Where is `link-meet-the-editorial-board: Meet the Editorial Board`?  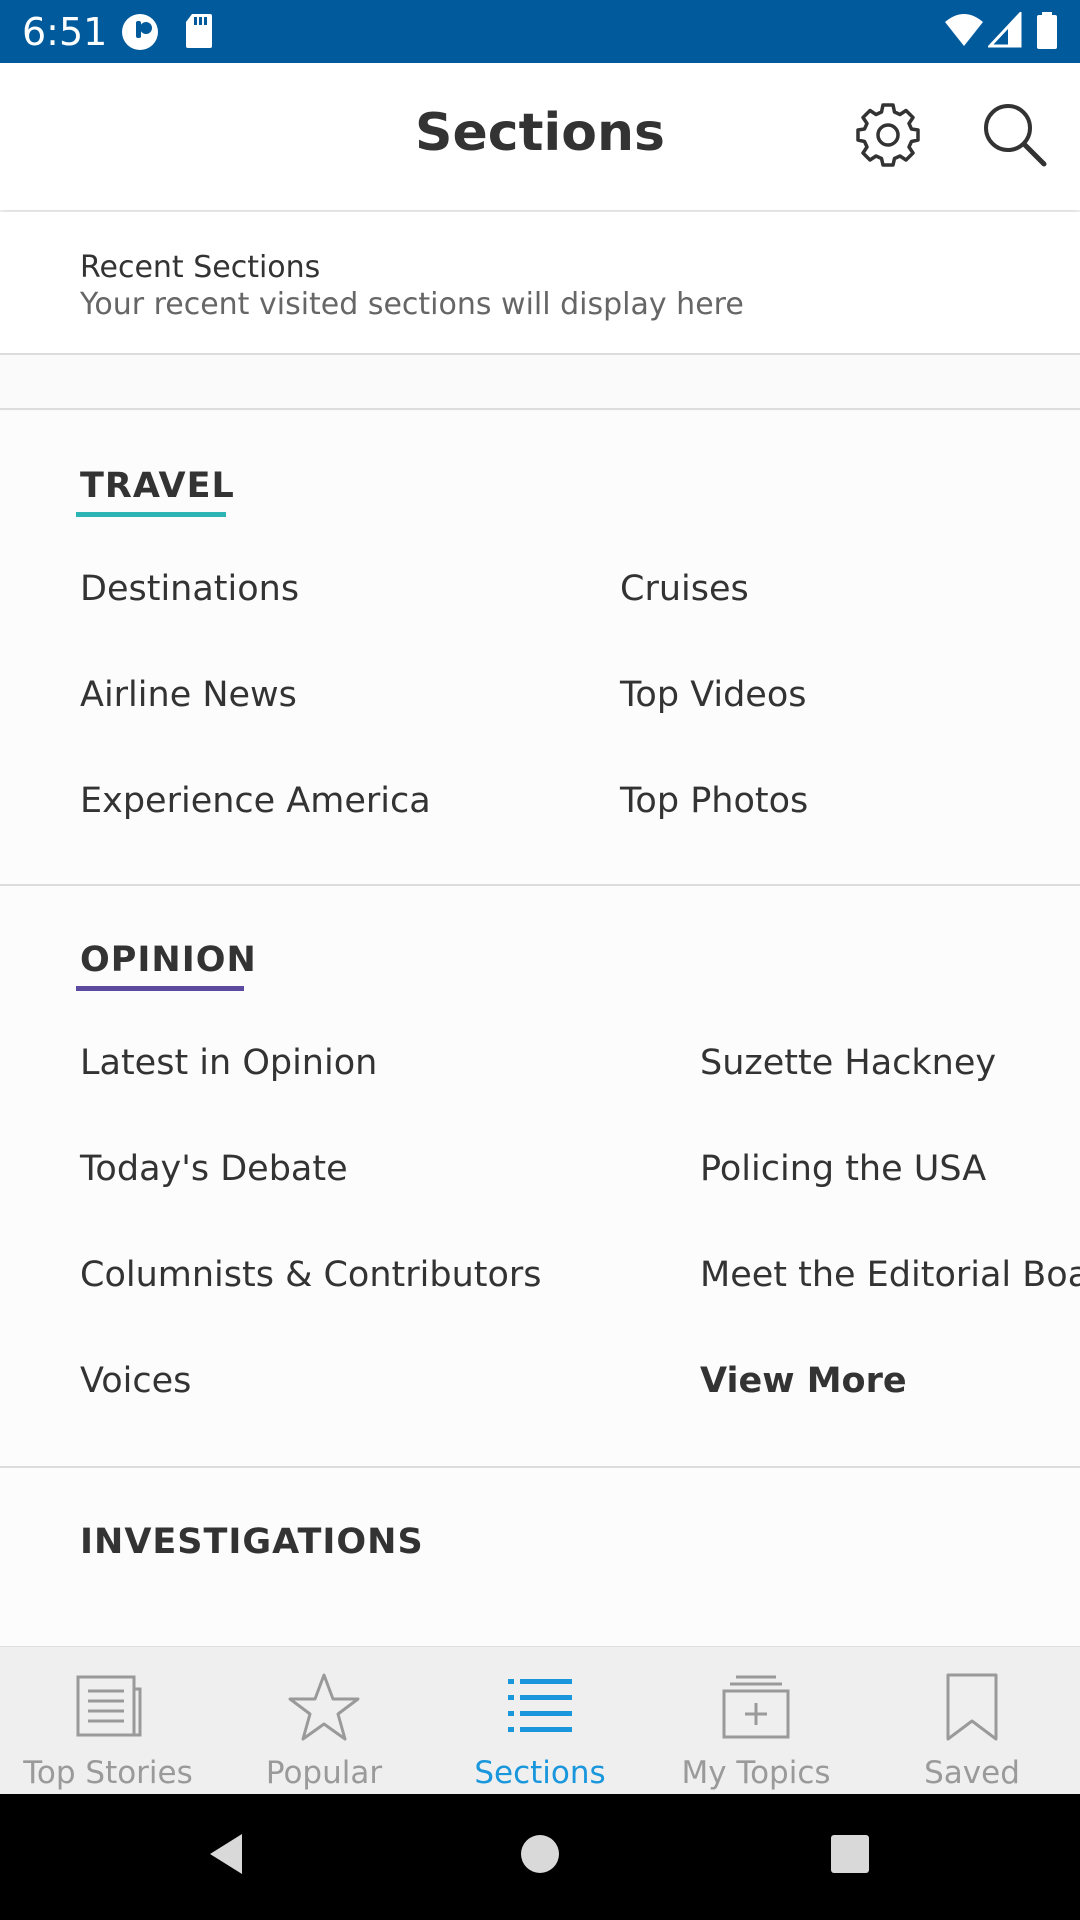 link-meet-the-editorial-board: Meet the Editorial Board is located at coordinates (890, 1275).